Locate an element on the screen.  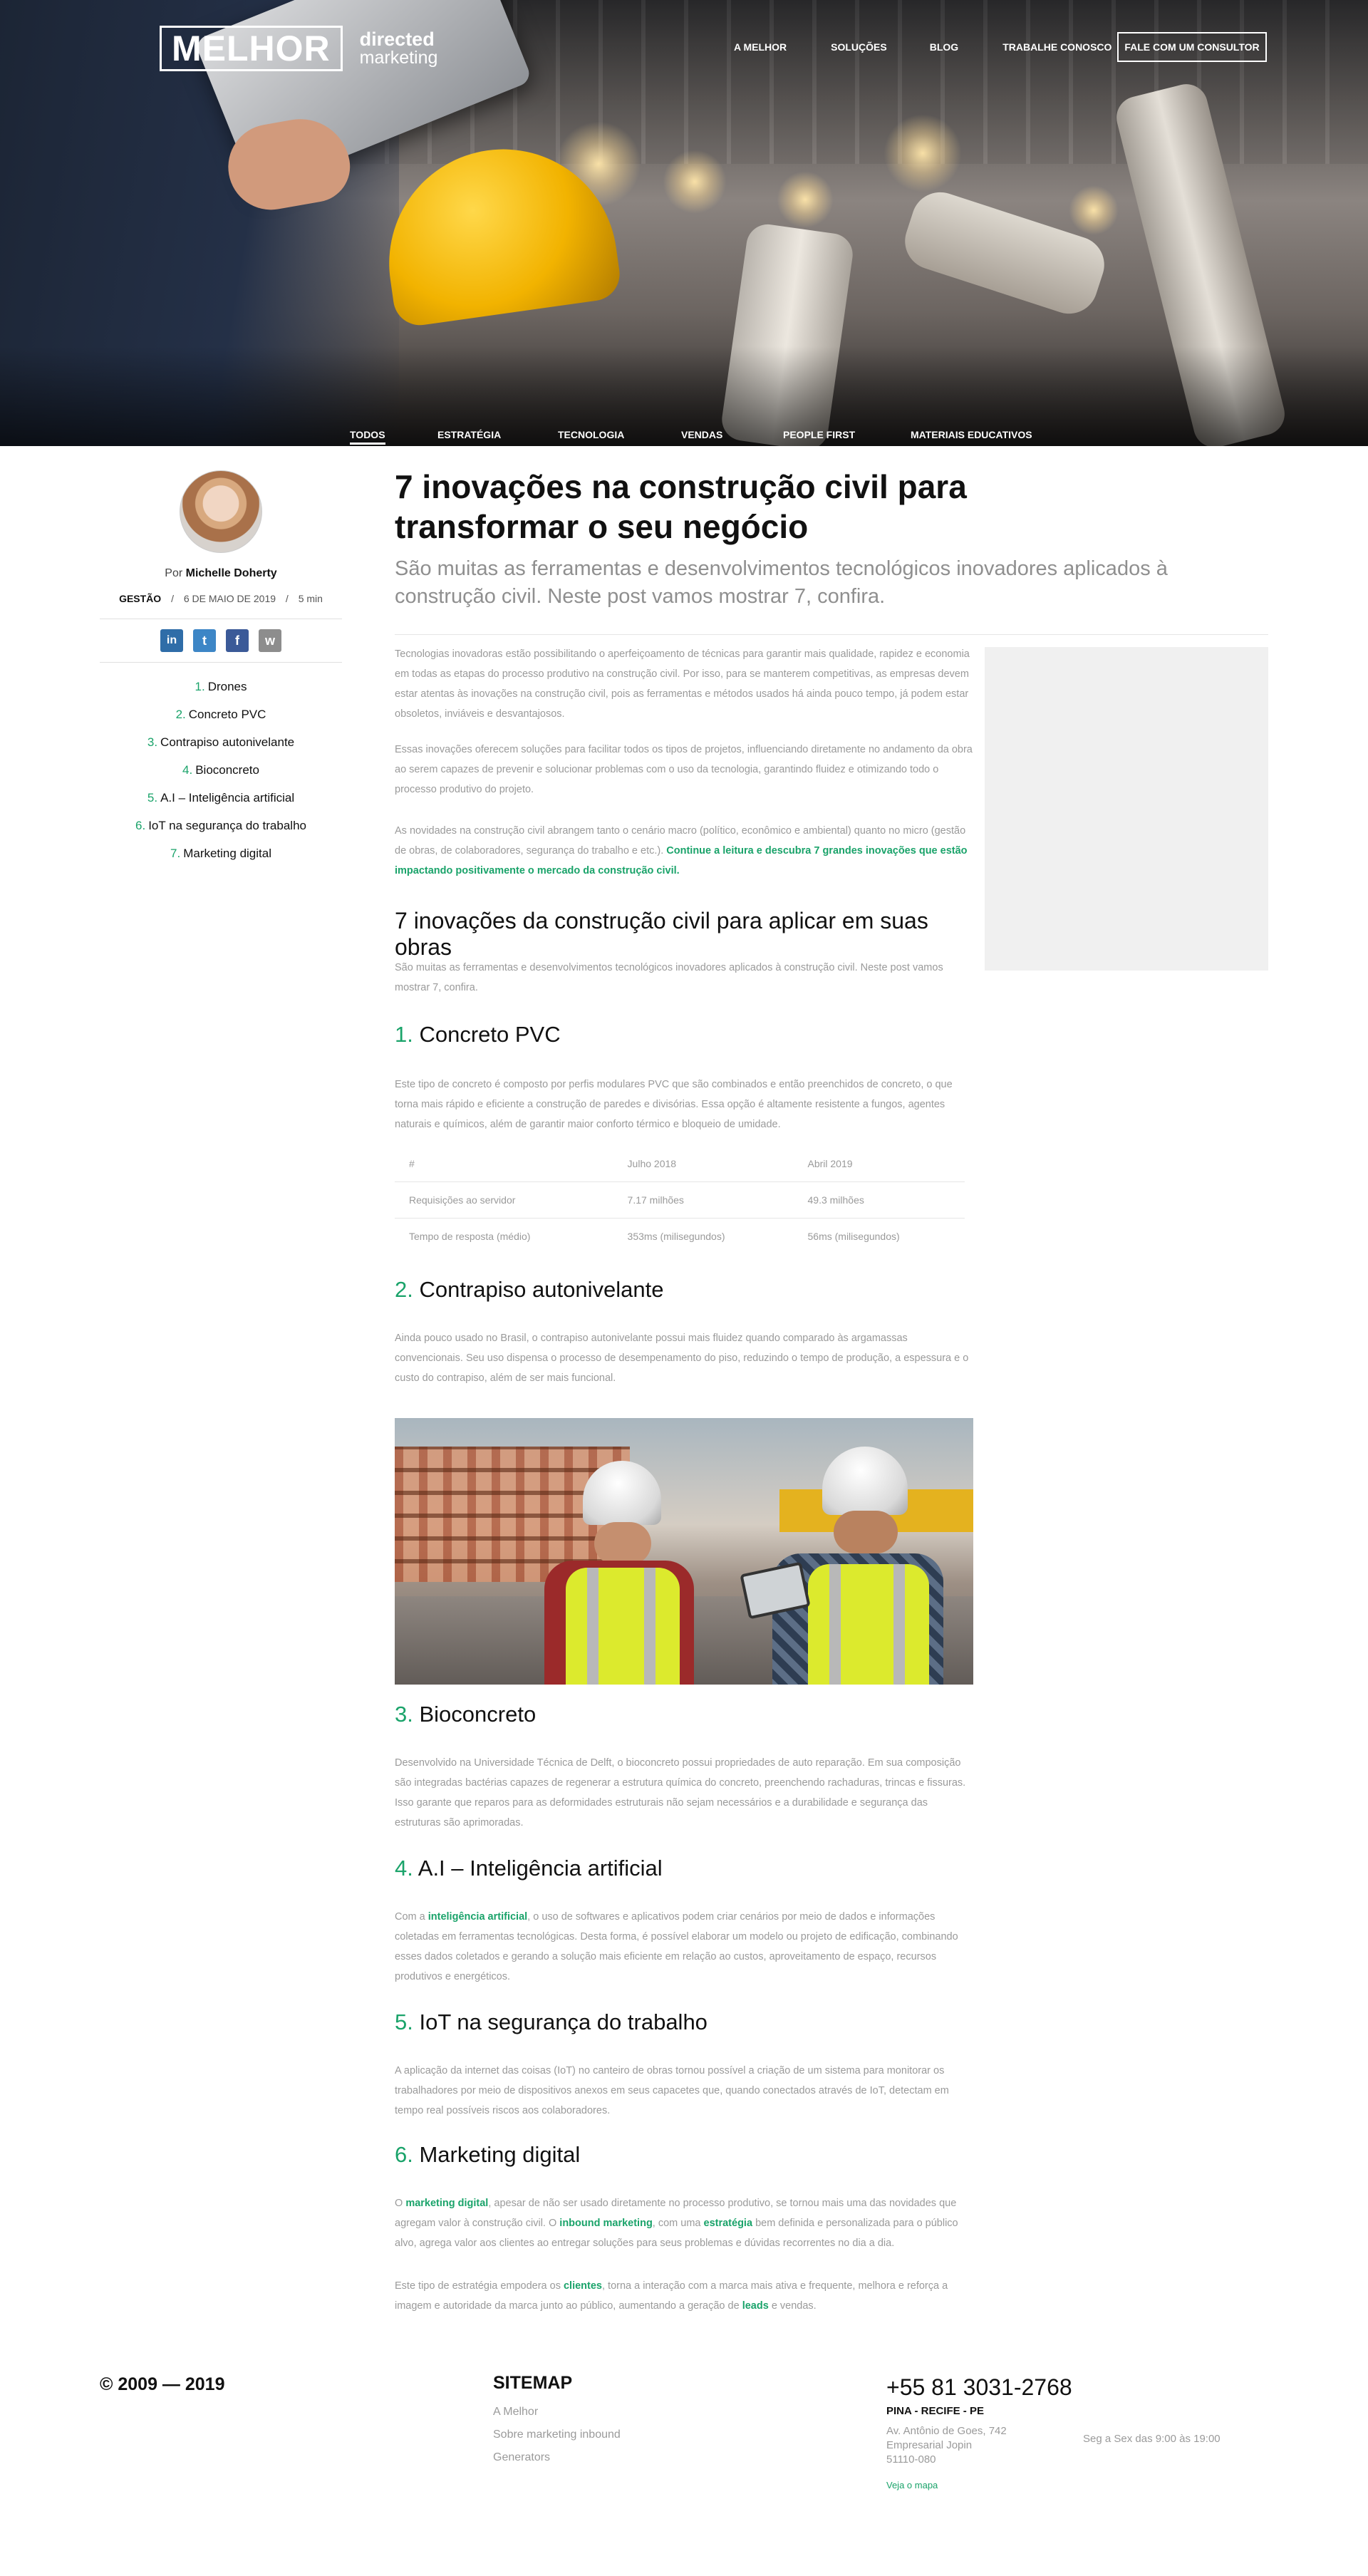
toc-item: 3. Contrapiso autonivelante is located at coordinates (221, 742).